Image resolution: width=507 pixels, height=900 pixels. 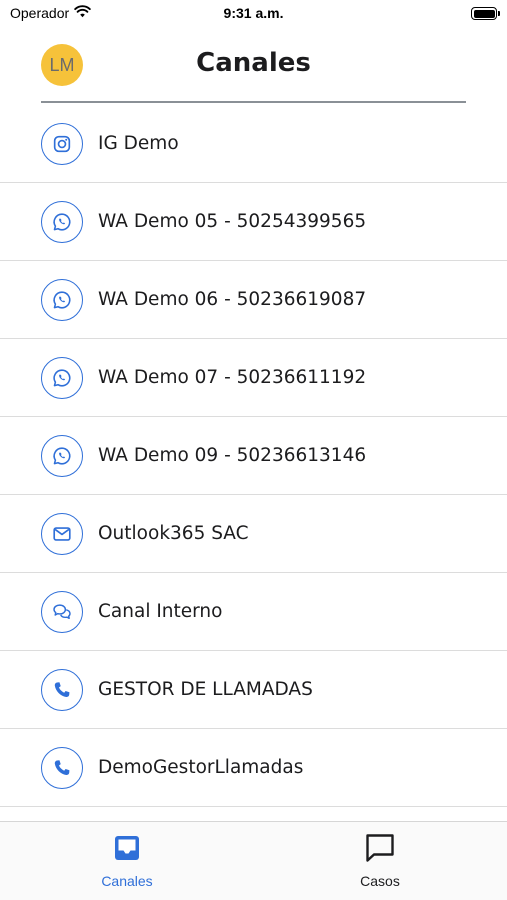 What do you see at coordinates (127, 881) in the screenshot?
I see `tab-label: Canales` at bounding box center [127, 881].